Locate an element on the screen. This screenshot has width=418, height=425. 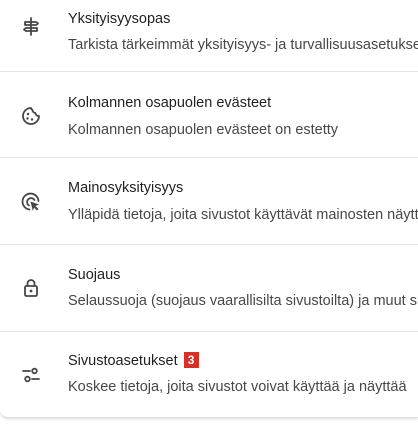
privacy-guide-title: Yksityisyysopas is located at coordinates (119, 19).